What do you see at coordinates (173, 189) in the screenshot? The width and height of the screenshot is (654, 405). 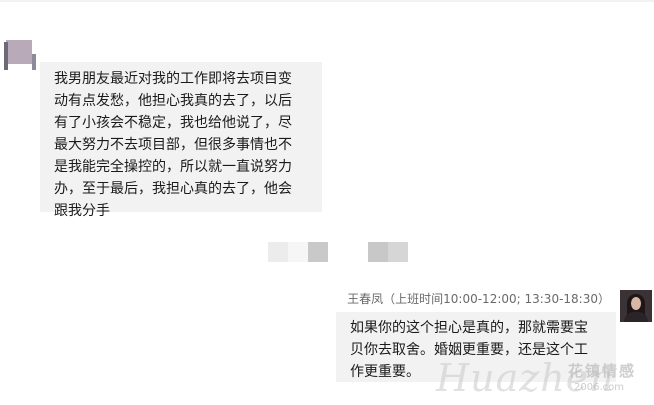 I see `message-line: 办，至于最后，我担心真的去了，他会` at bounding box center [173, 189].